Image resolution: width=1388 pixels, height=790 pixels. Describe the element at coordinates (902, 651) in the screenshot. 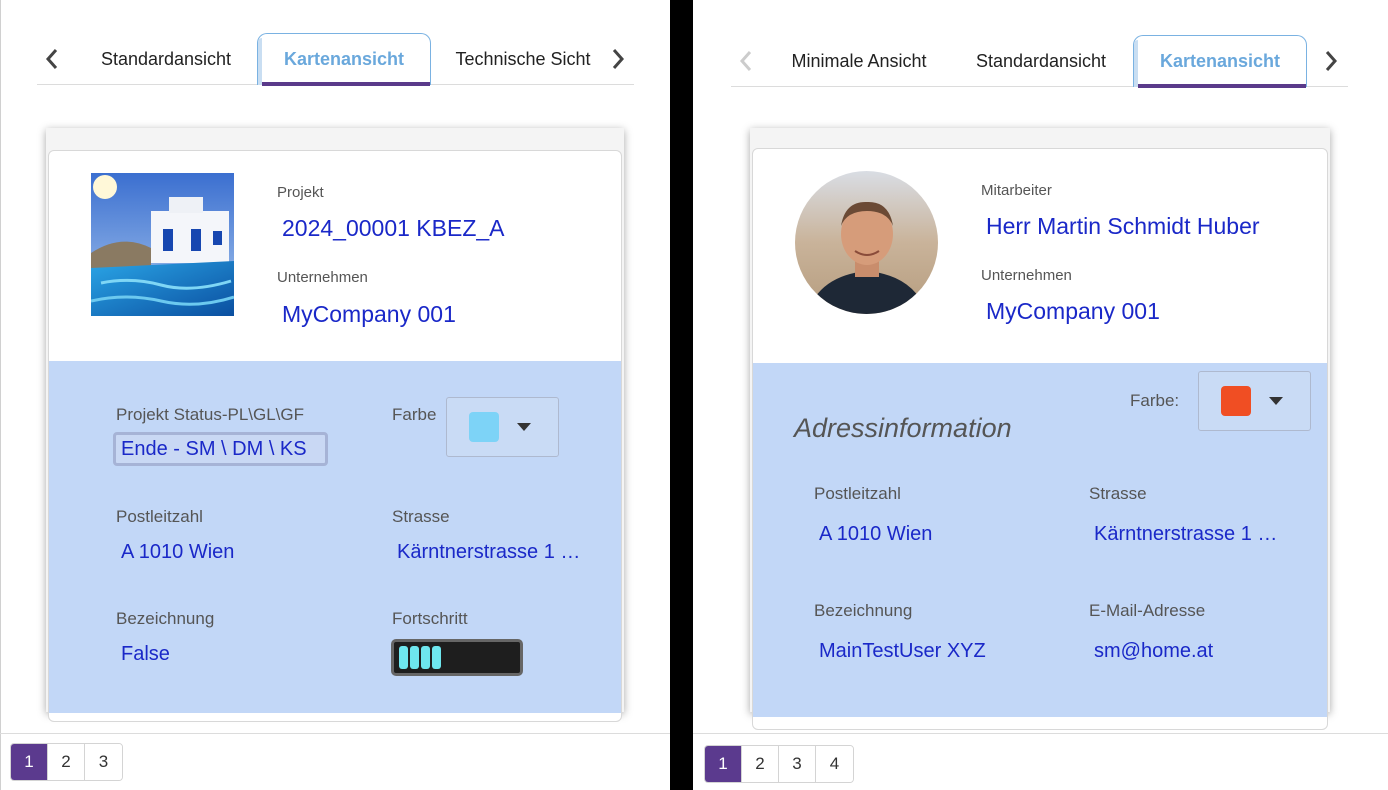

I see `description-value: MainTestUser XYZ` at that location.